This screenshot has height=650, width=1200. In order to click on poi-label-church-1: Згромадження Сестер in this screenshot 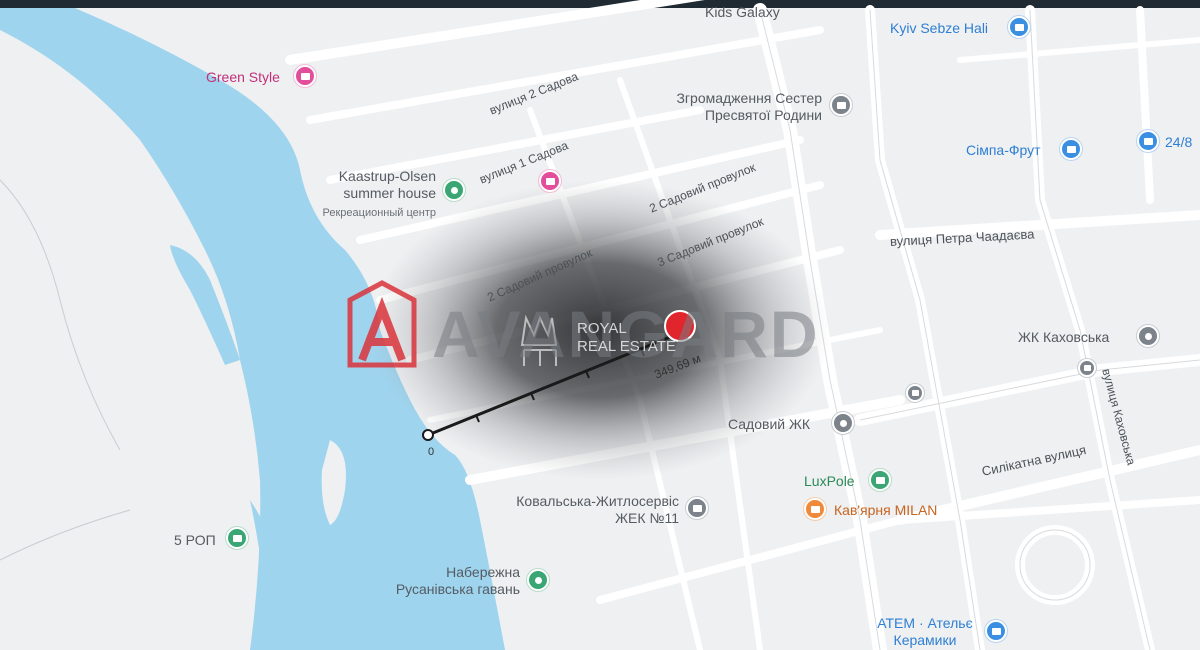, I will do `click(736, 98)`.